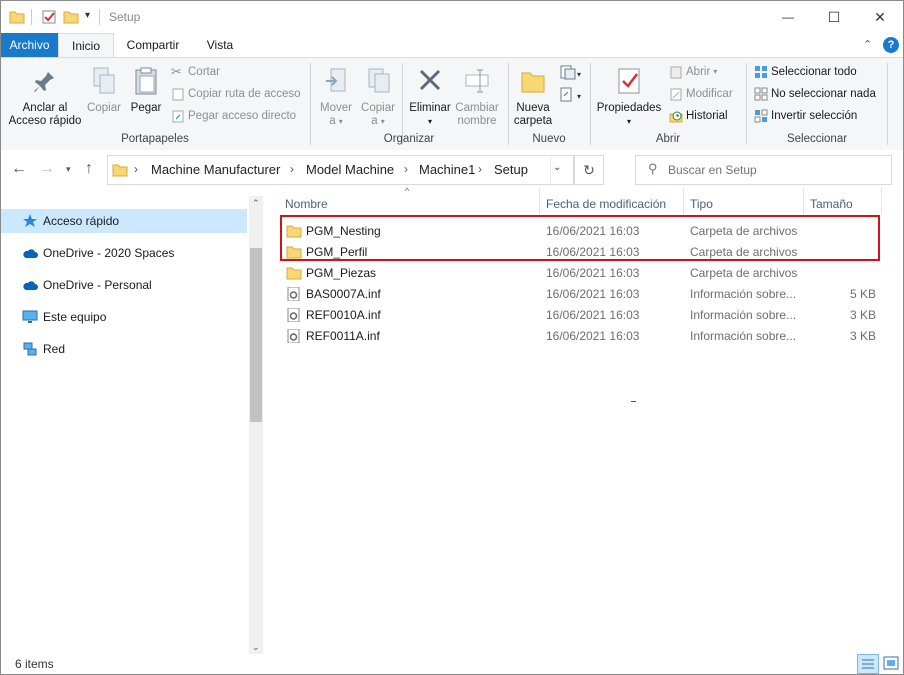 The width and height of the screenshot is (904, 675). Describe the element at coordinates (676, 117) in the screenshot. I see `history-icon` at that location.